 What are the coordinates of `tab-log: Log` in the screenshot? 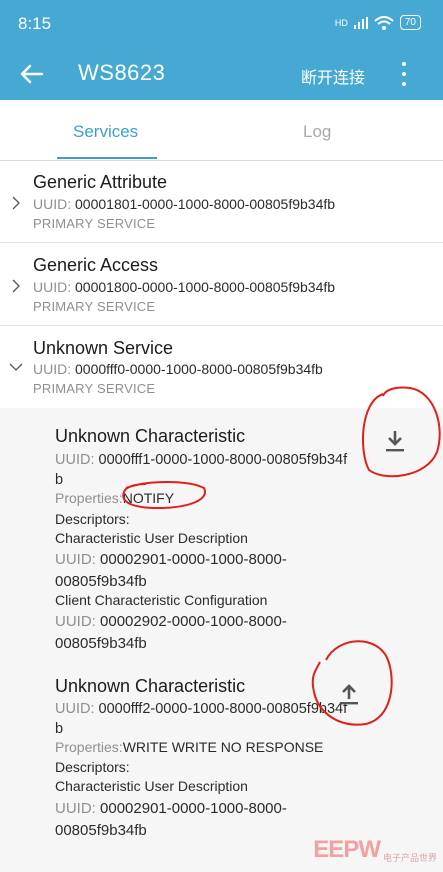 It's located at (317, 132).